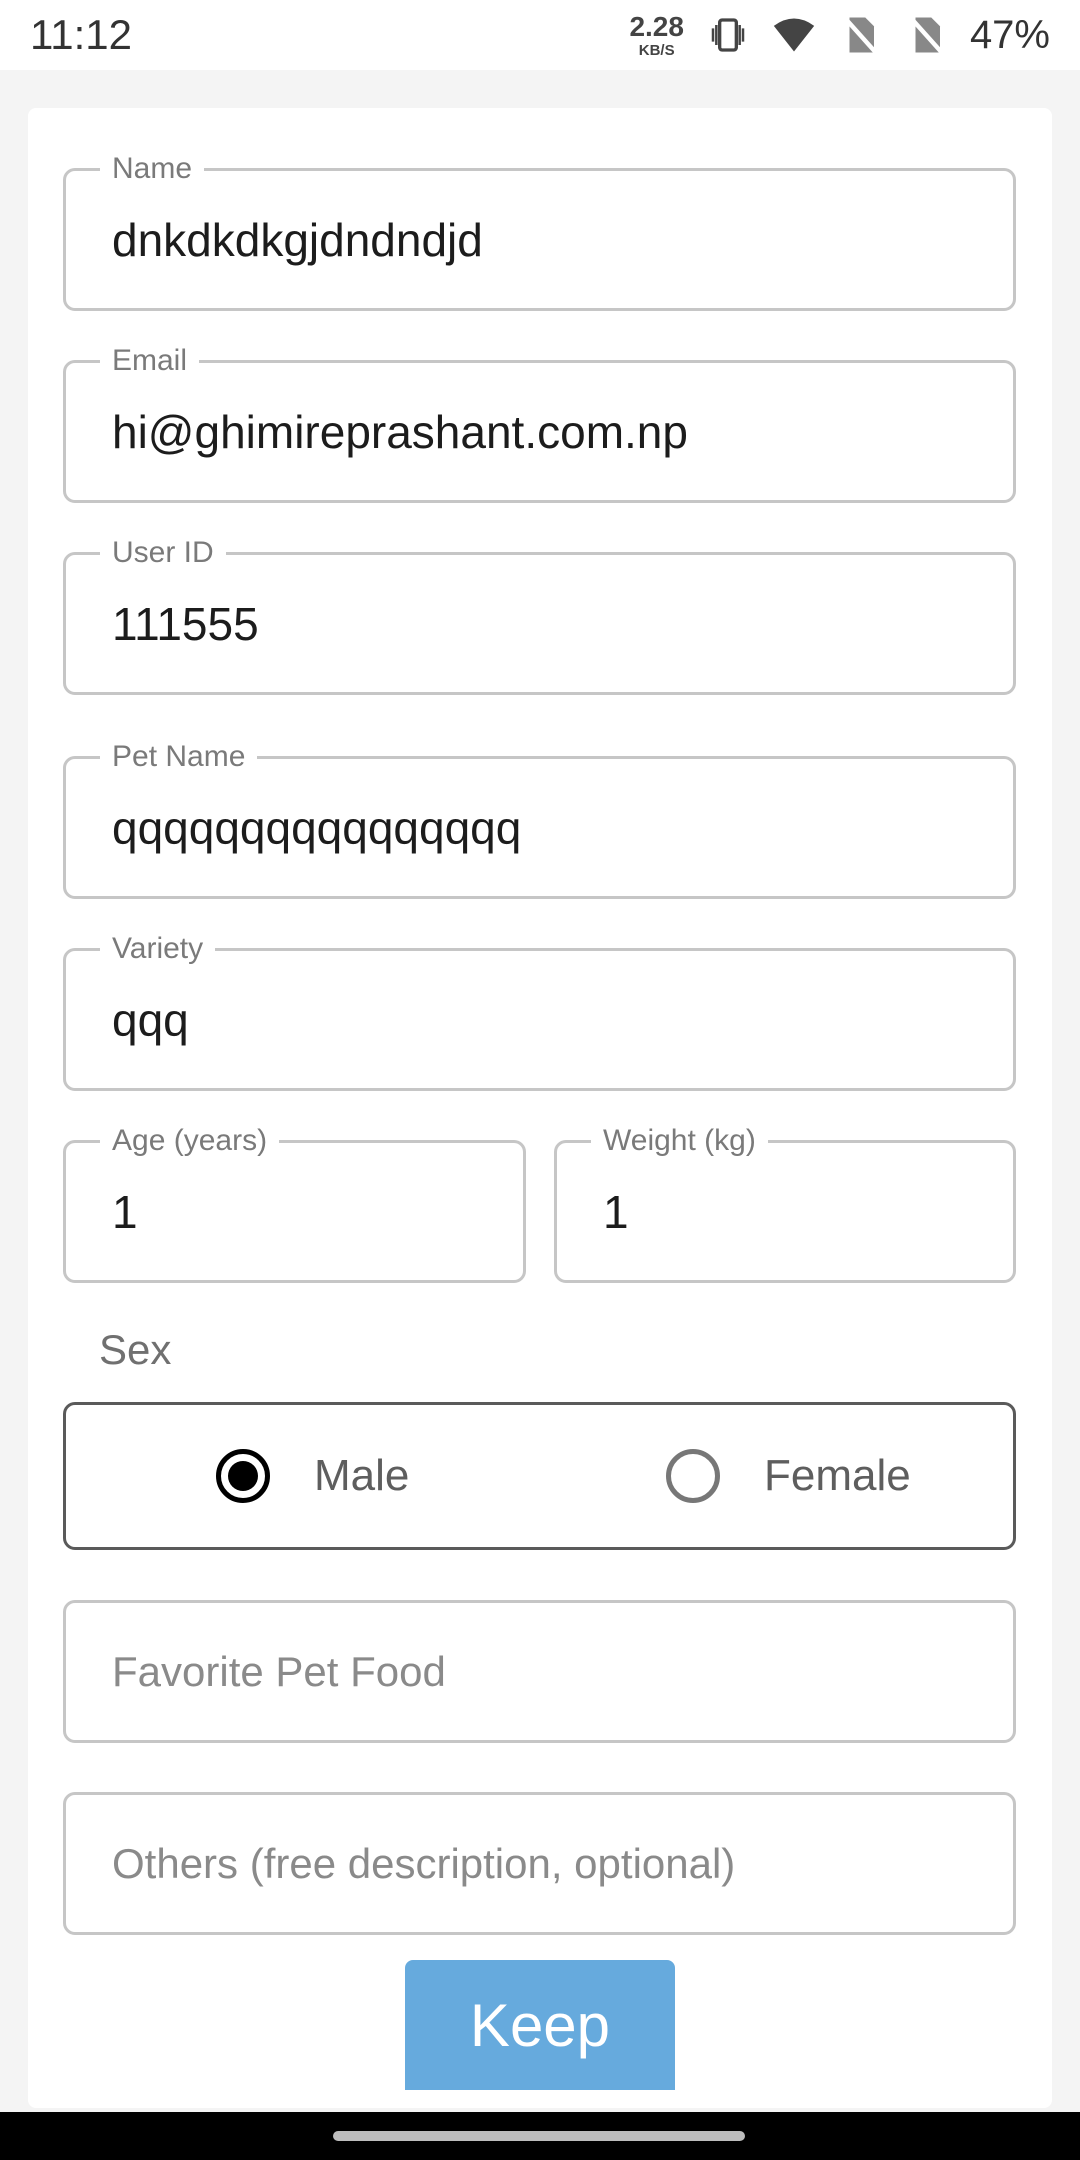 This screenshot has width=1080, height=2160. I want to click on email-field: Email hi@ghimireprashant.com.np, so click(539, 423).